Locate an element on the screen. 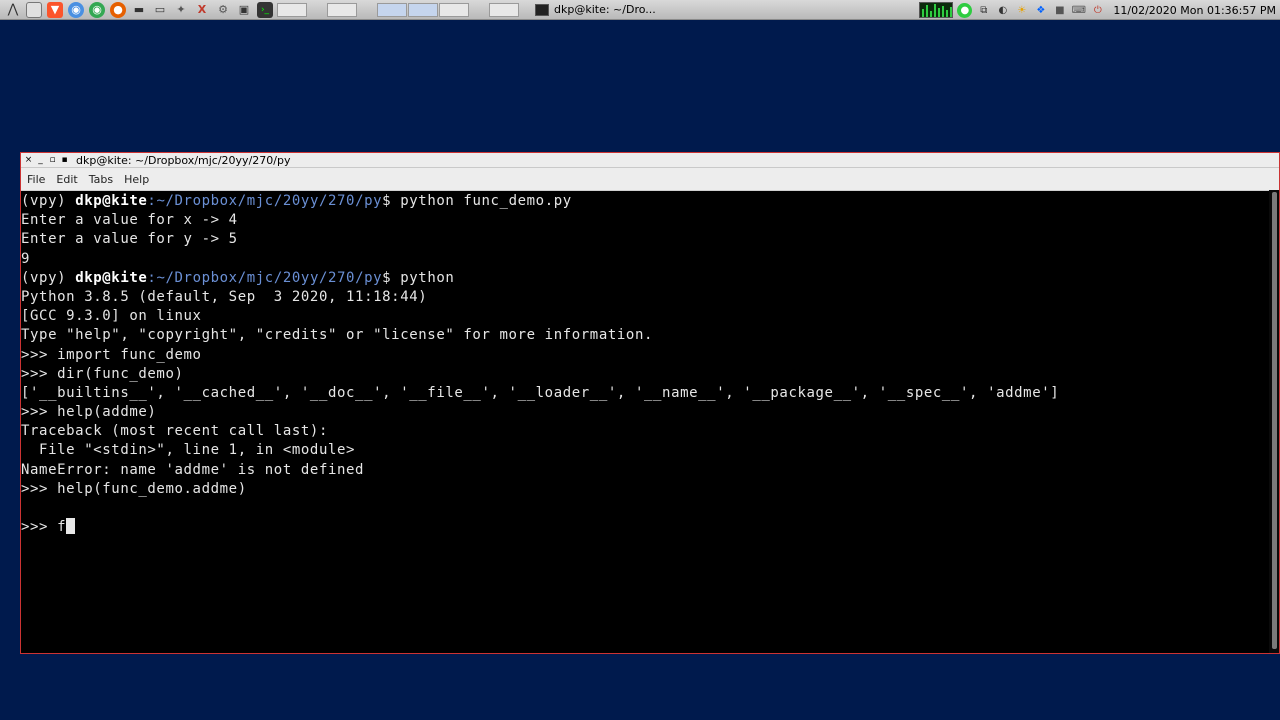 The width and height of the screenshot is (1280, 720). terminal-line: >>> import func_demo is located at coordinates (111, 354).